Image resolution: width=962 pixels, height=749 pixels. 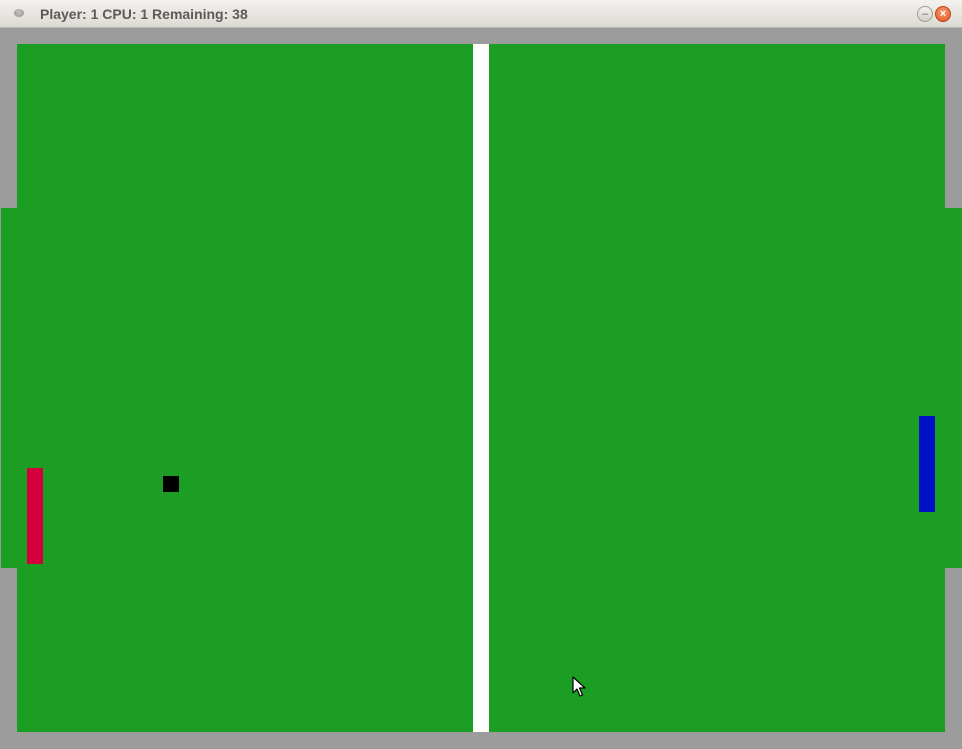 I want to click on window-menu-icon, so click(x=19, y=13).